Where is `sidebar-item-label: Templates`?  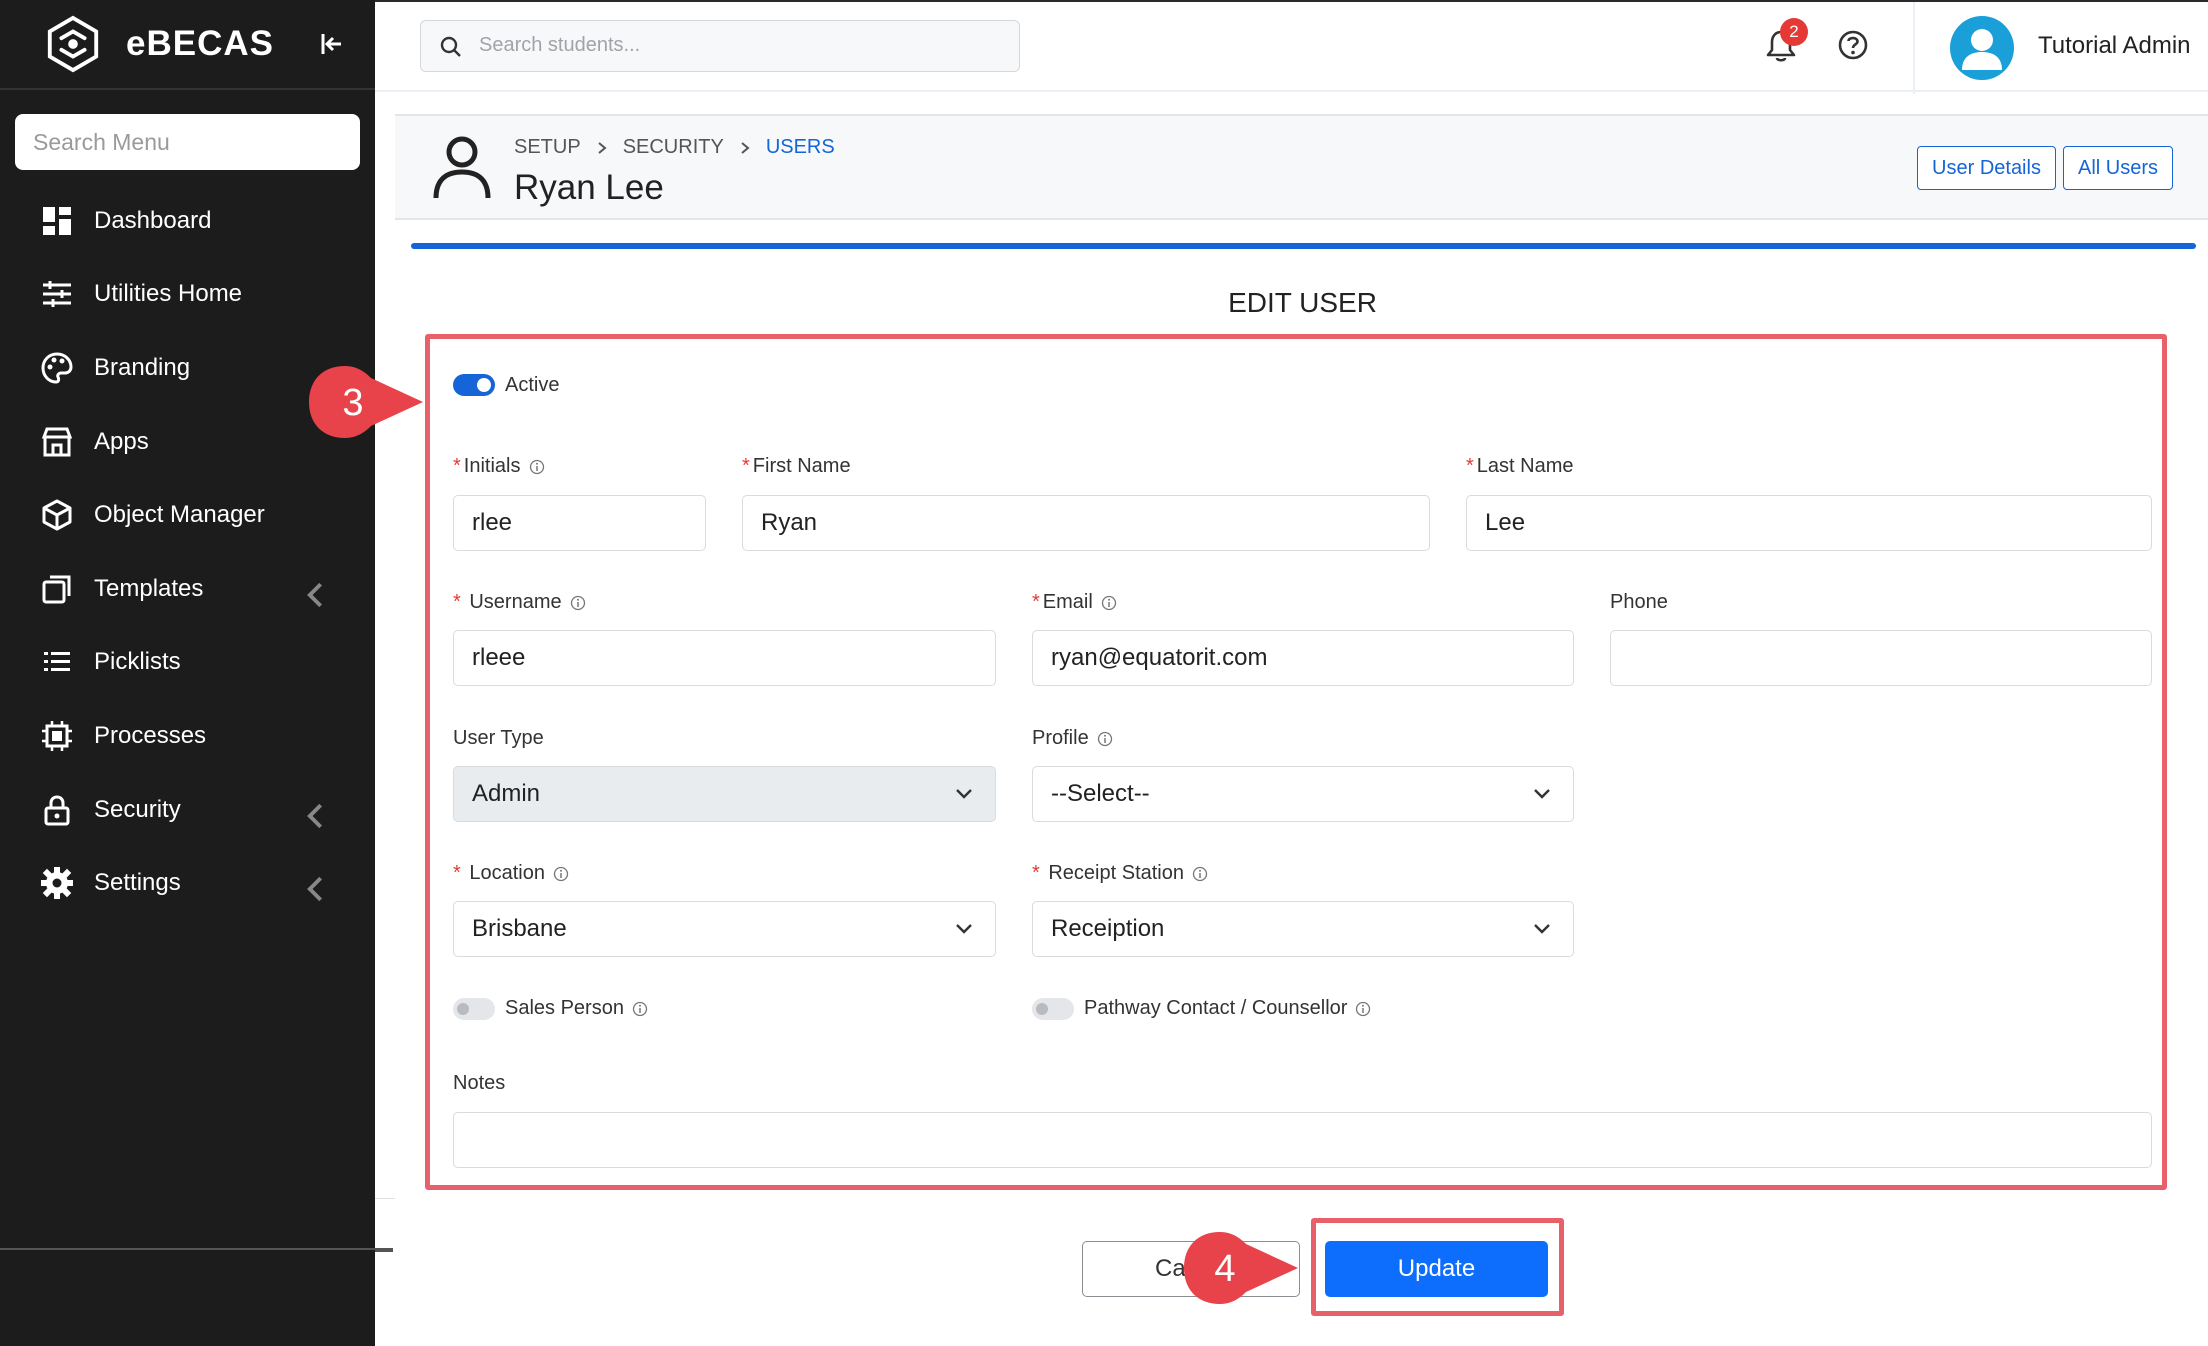 sidebar-item-label: Templates is located at coordinates (149, 588).